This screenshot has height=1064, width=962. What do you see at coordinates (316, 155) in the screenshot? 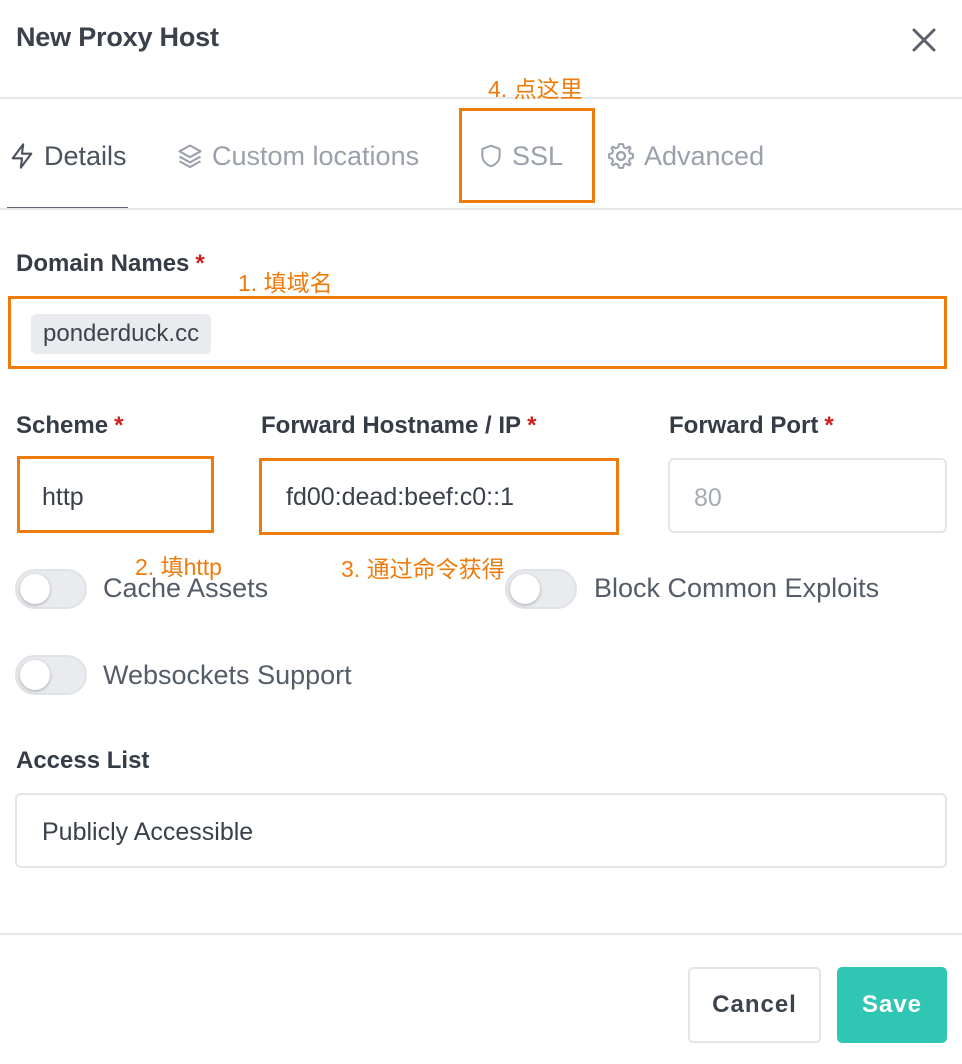
I see `tab-label: Custom locations` at bounding box center [316, 155].